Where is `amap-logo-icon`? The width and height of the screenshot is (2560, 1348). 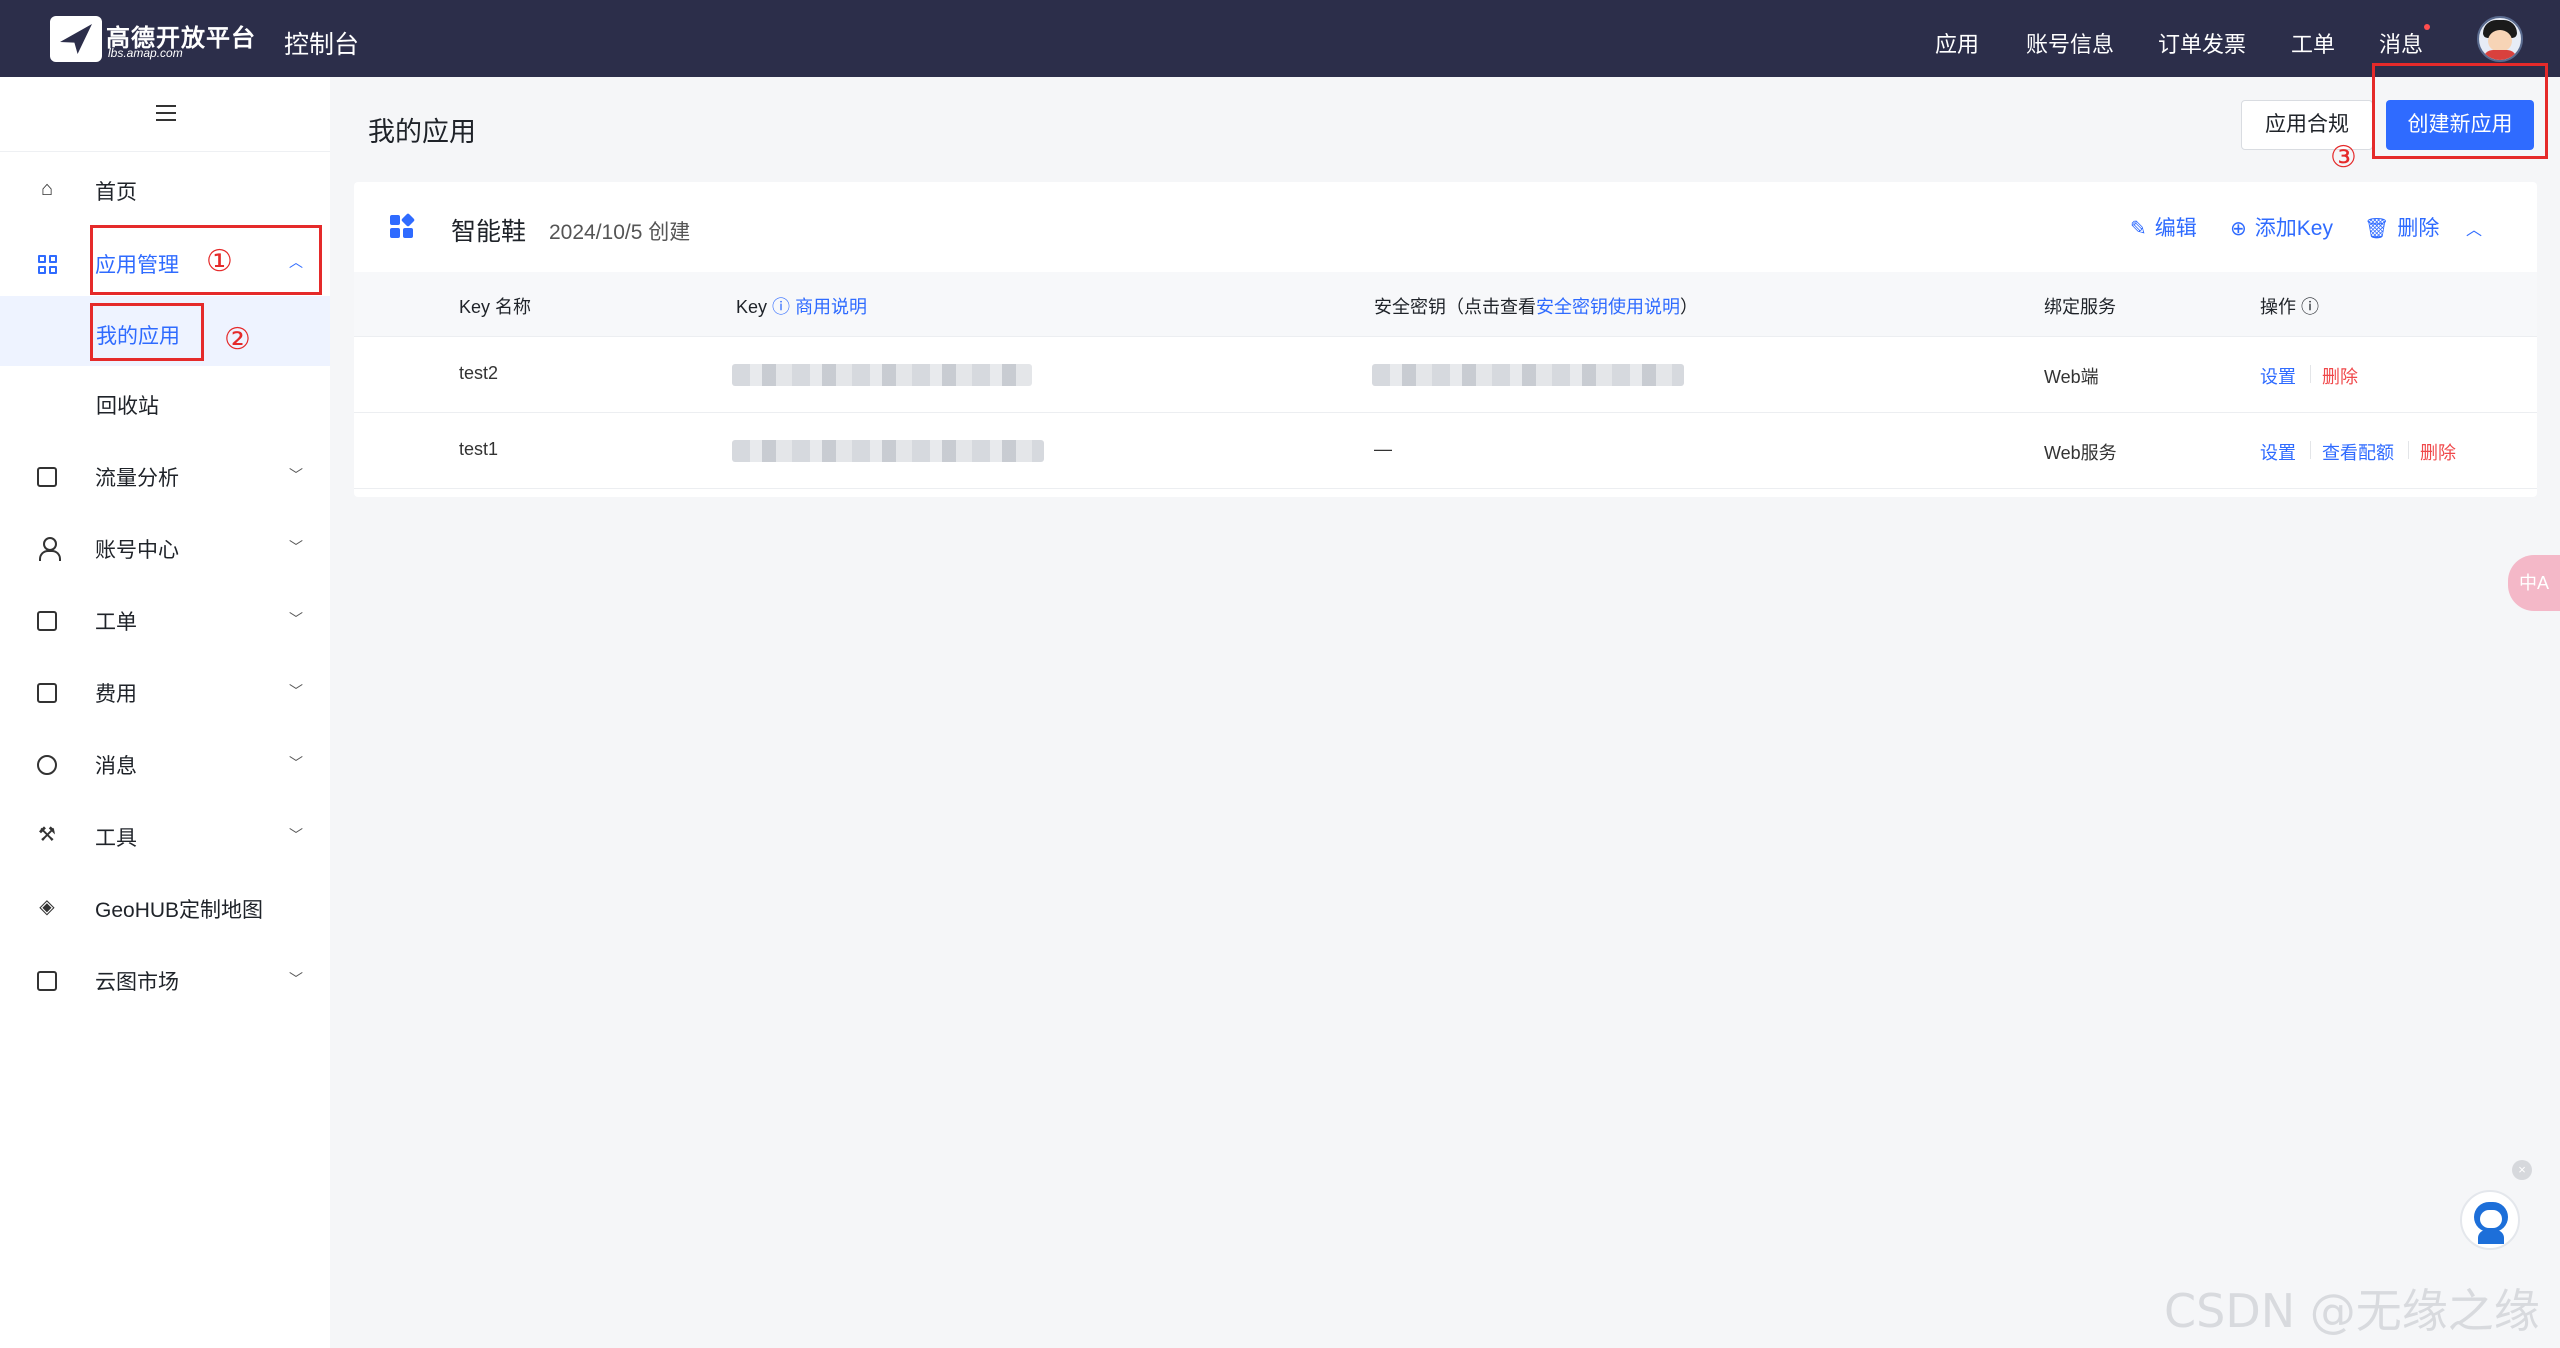
amap-logo-icon is located at coordinates (76, 39).